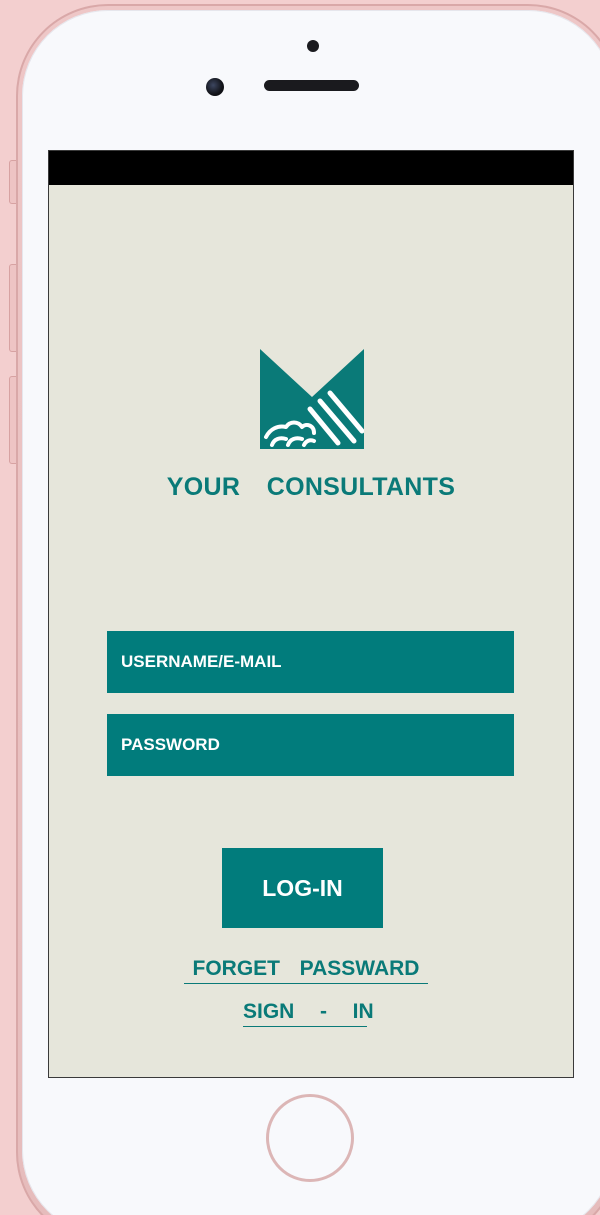  I want to click on login-button: LOG-IN, so click(302, 888).